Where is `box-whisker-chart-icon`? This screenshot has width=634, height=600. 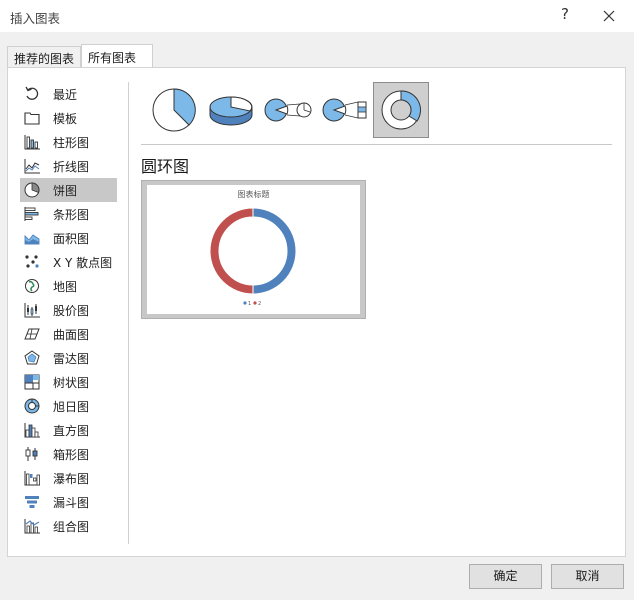
box-whisker-chart-icon is located at coordinates (31, 454).